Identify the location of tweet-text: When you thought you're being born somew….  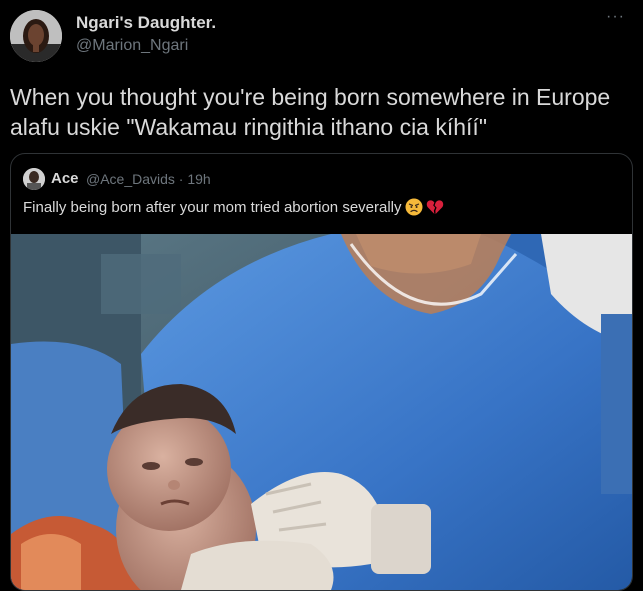
(310, 112).